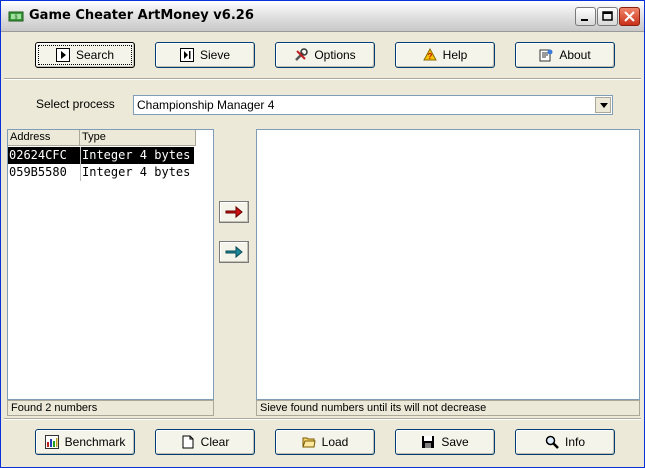  I want to click on move-selected-button, so click(234, 212).